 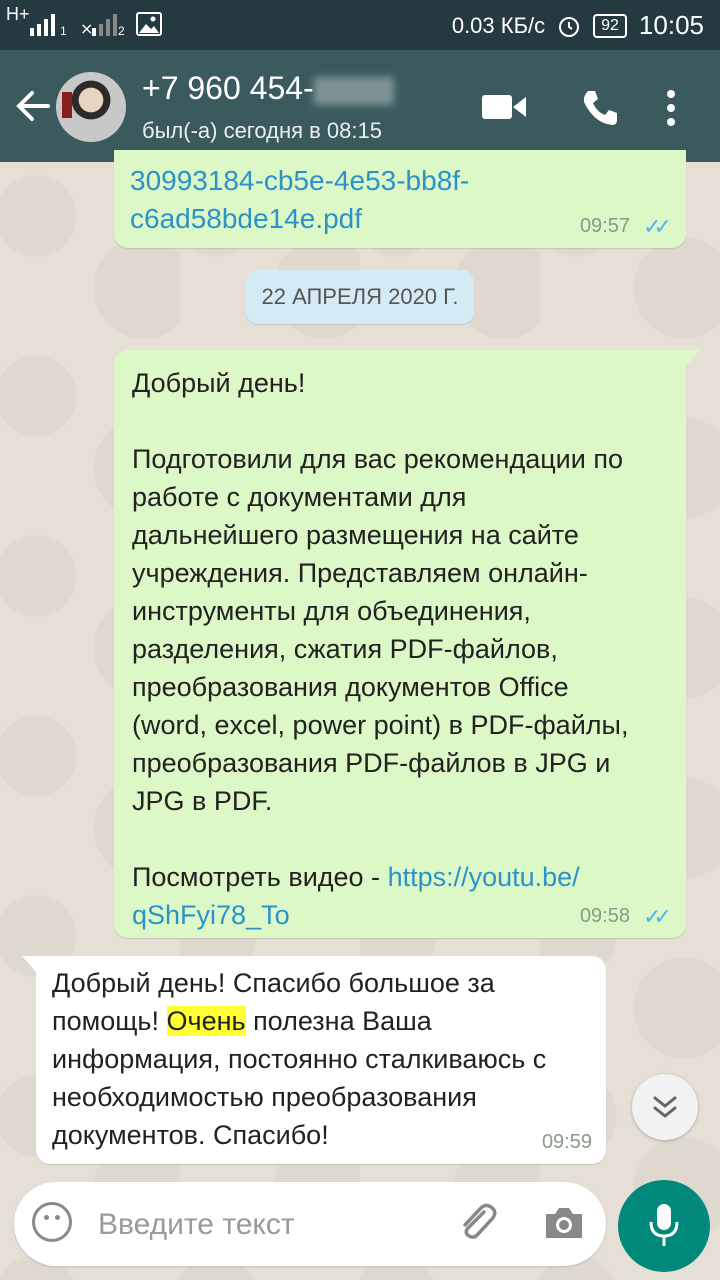 What do you see at coordinates (505, 107) in the screenshot?
I see `video-call-icon` at bounding box center [505, 107].